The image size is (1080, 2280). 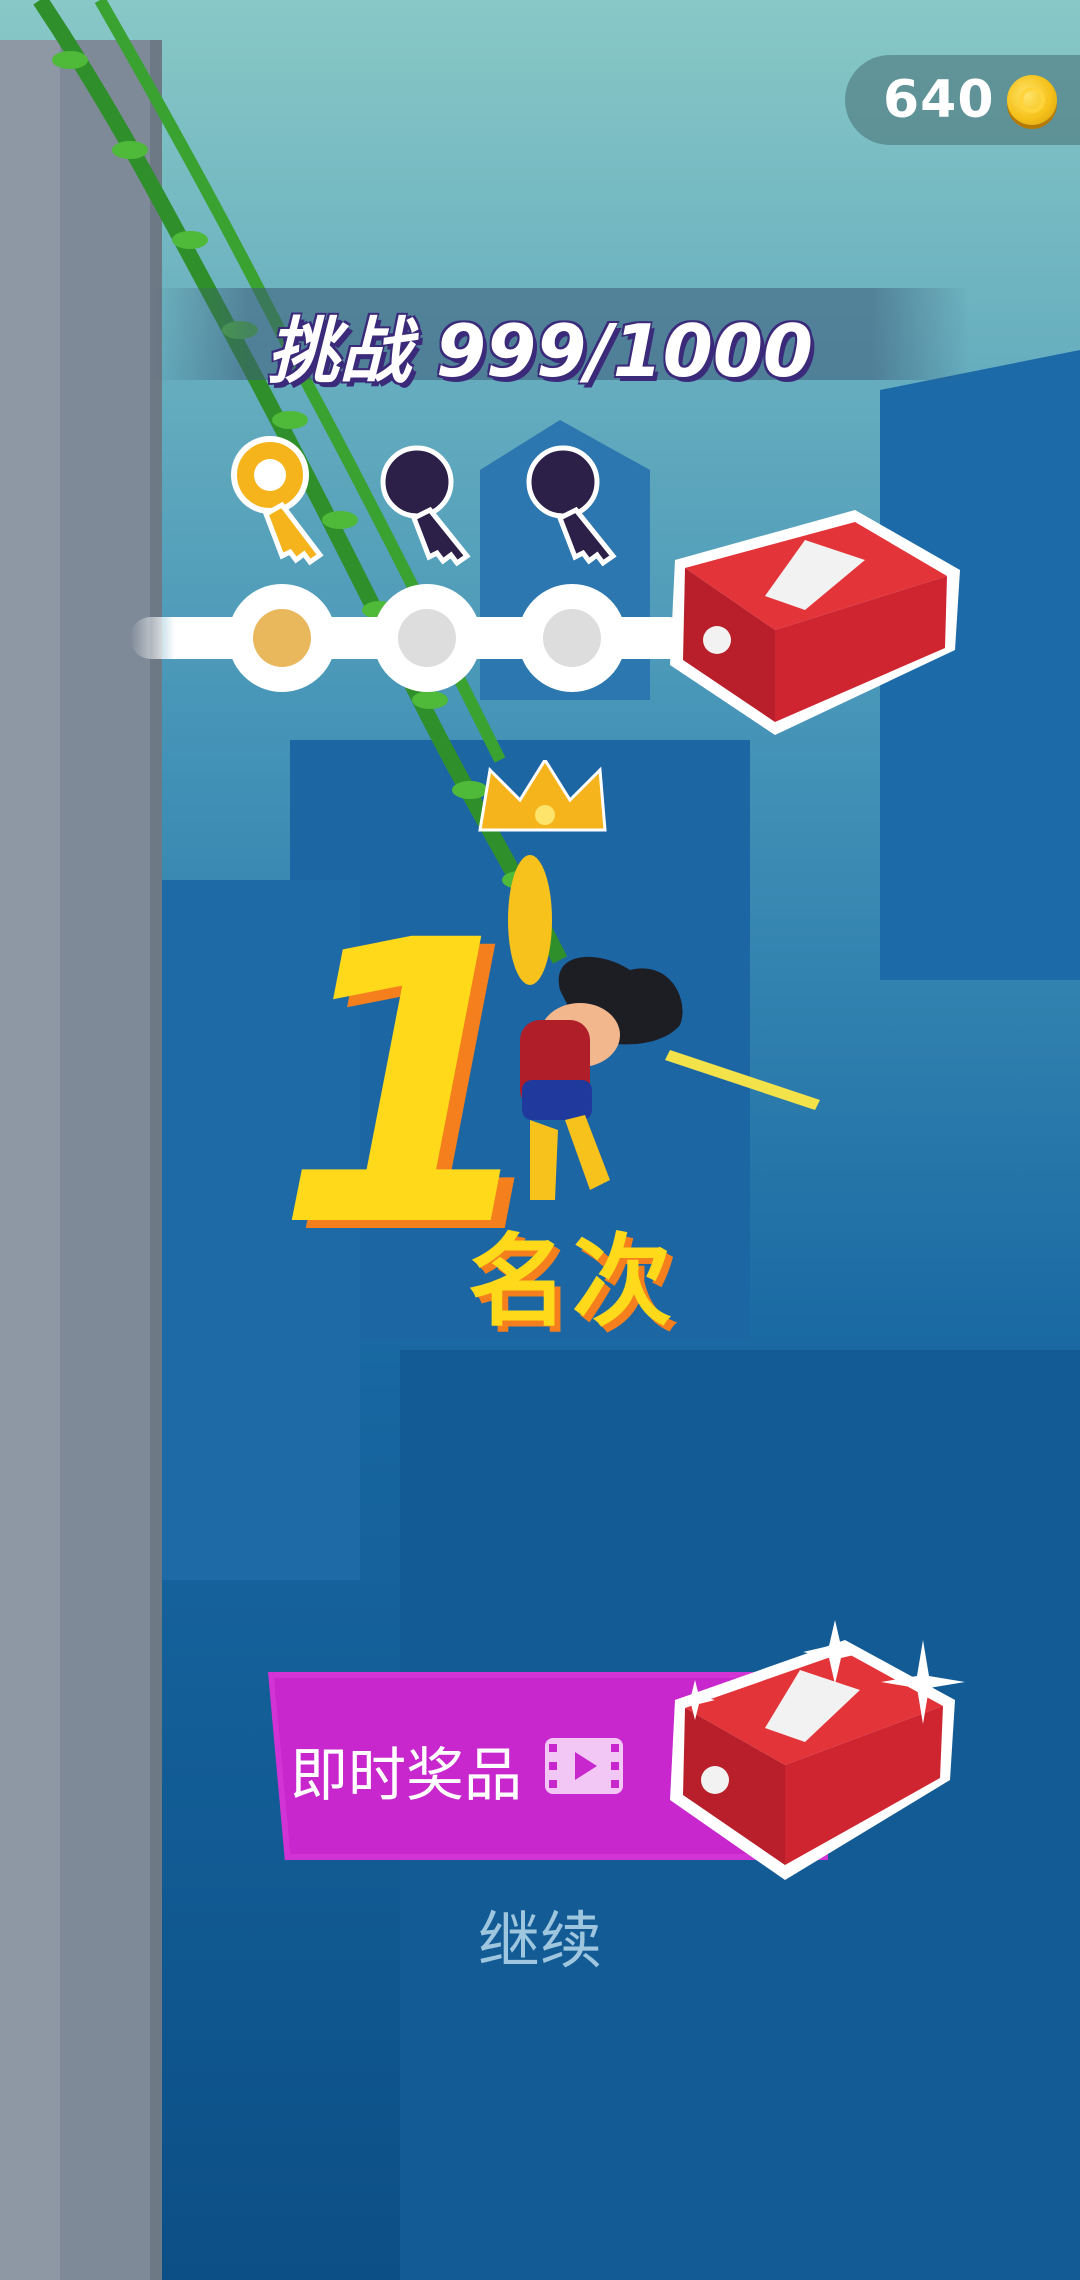 I want to click on coin-amount: 640, so click(x=939, y=100).